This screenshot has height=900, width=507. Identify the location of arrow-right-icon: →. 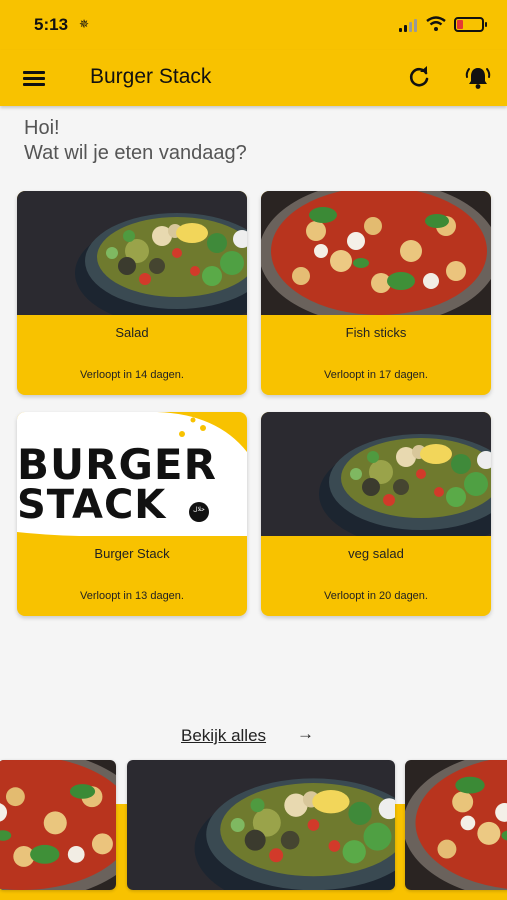
(305, 734).